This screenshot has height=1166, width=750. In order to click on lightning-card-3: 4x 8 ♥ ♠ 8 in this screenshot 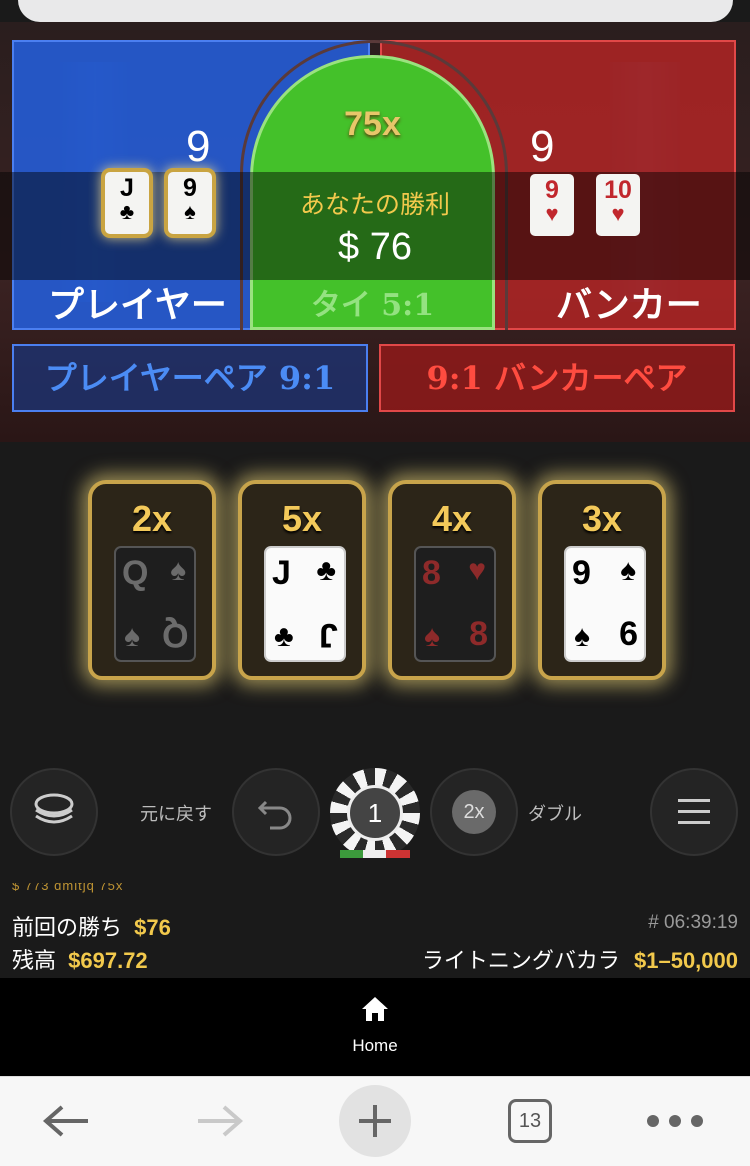, I will do `click(452, 580)`.